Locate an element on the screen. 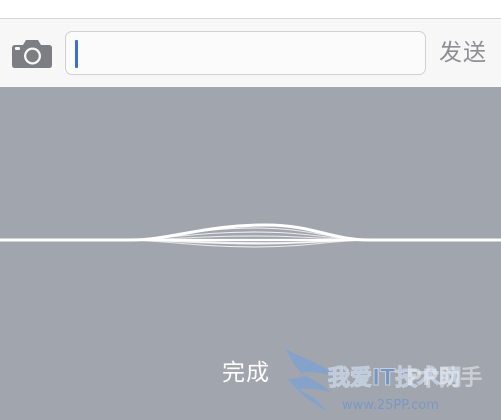 Image resolution: width=501 pixels, height=420 pixels. message-text-field is located at coordinates (245, 53).